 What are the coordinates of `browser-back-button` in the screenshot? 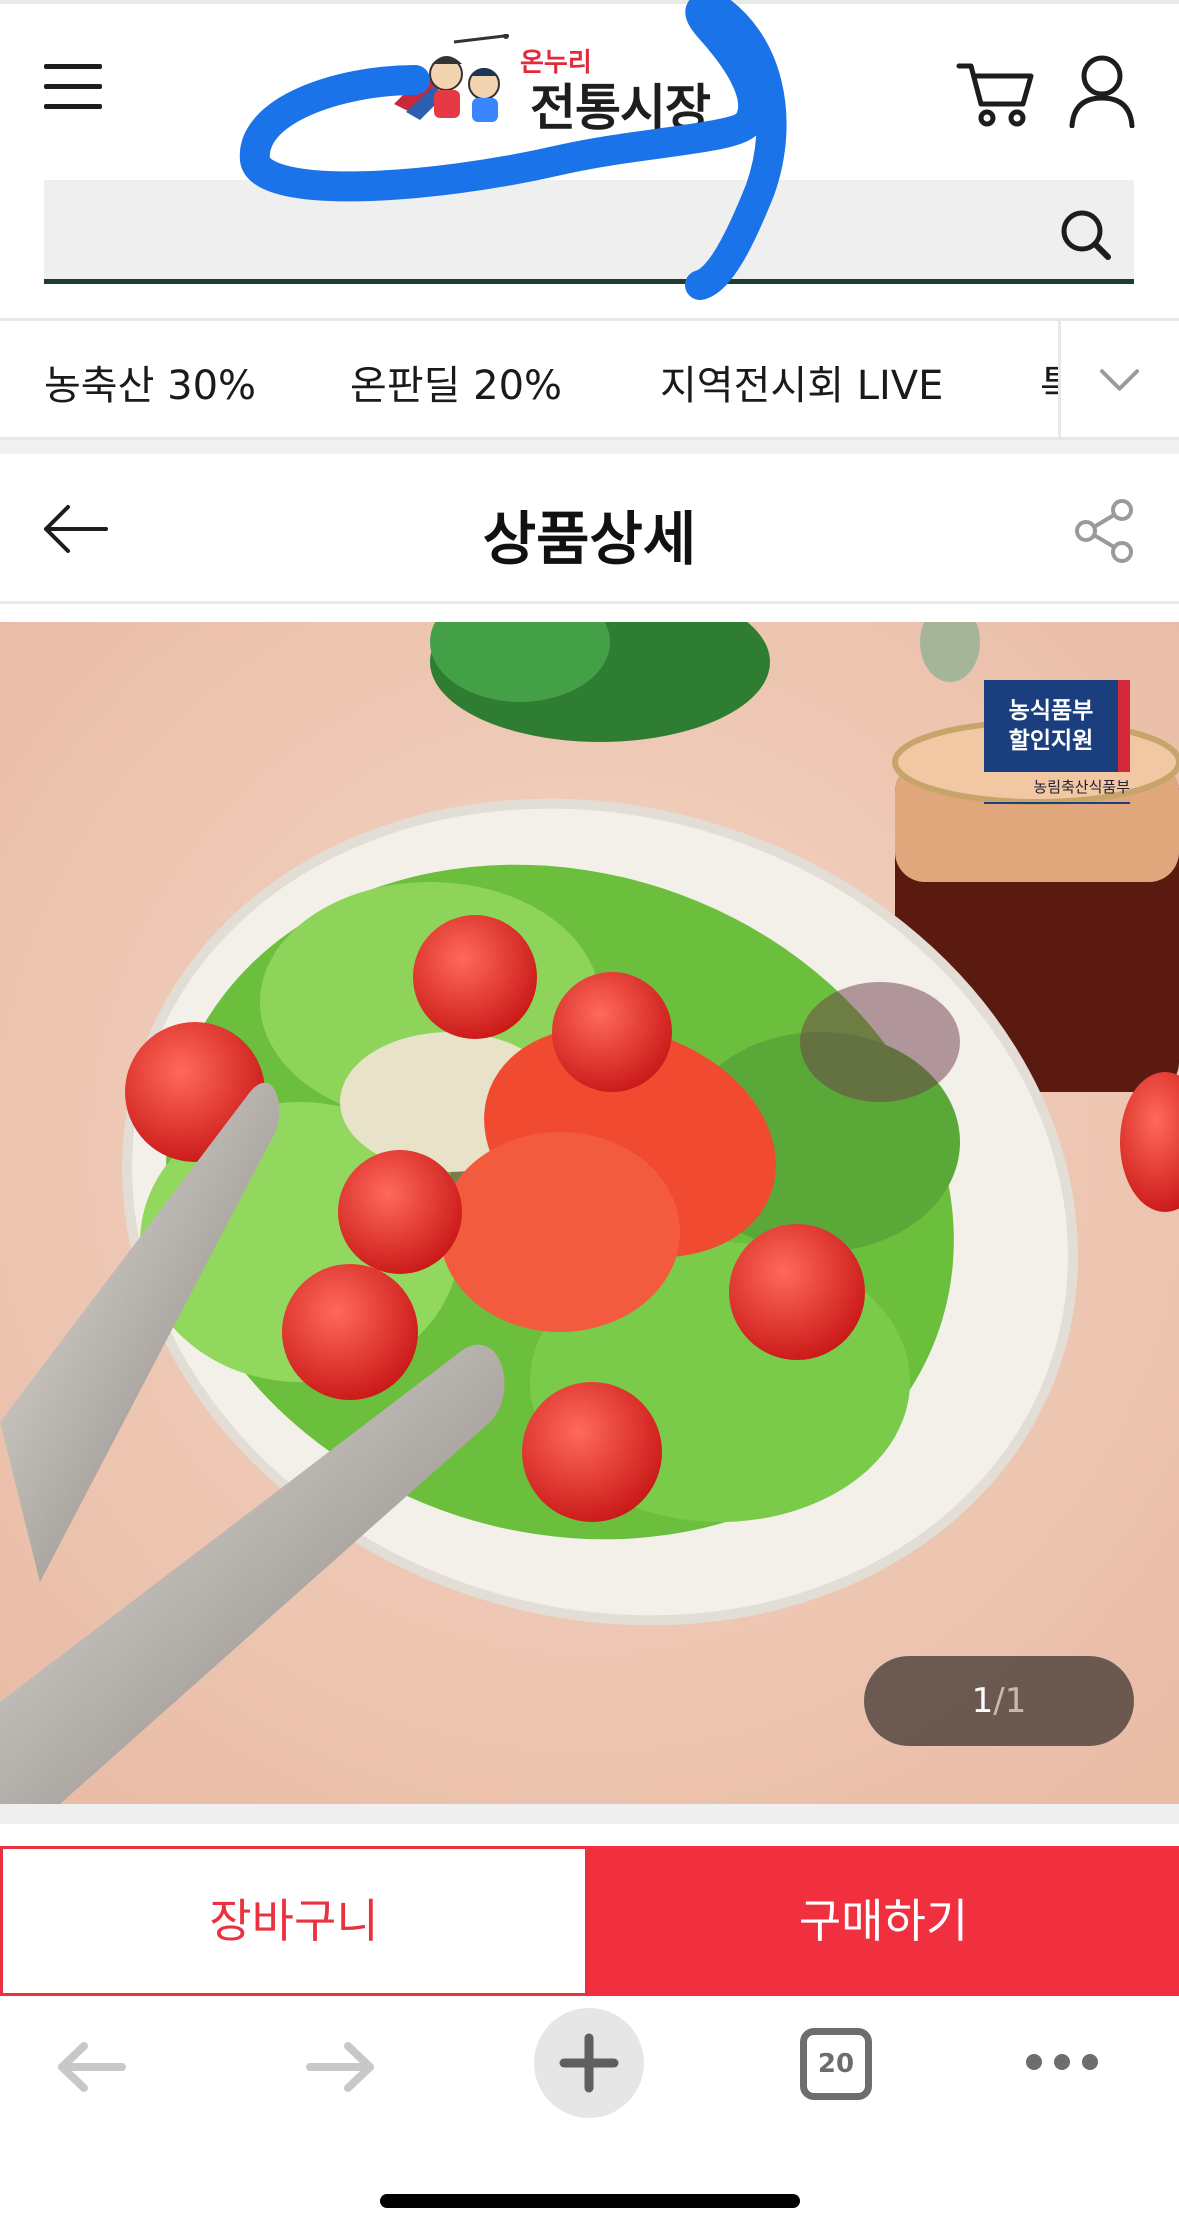 It's located at (92, 2067).